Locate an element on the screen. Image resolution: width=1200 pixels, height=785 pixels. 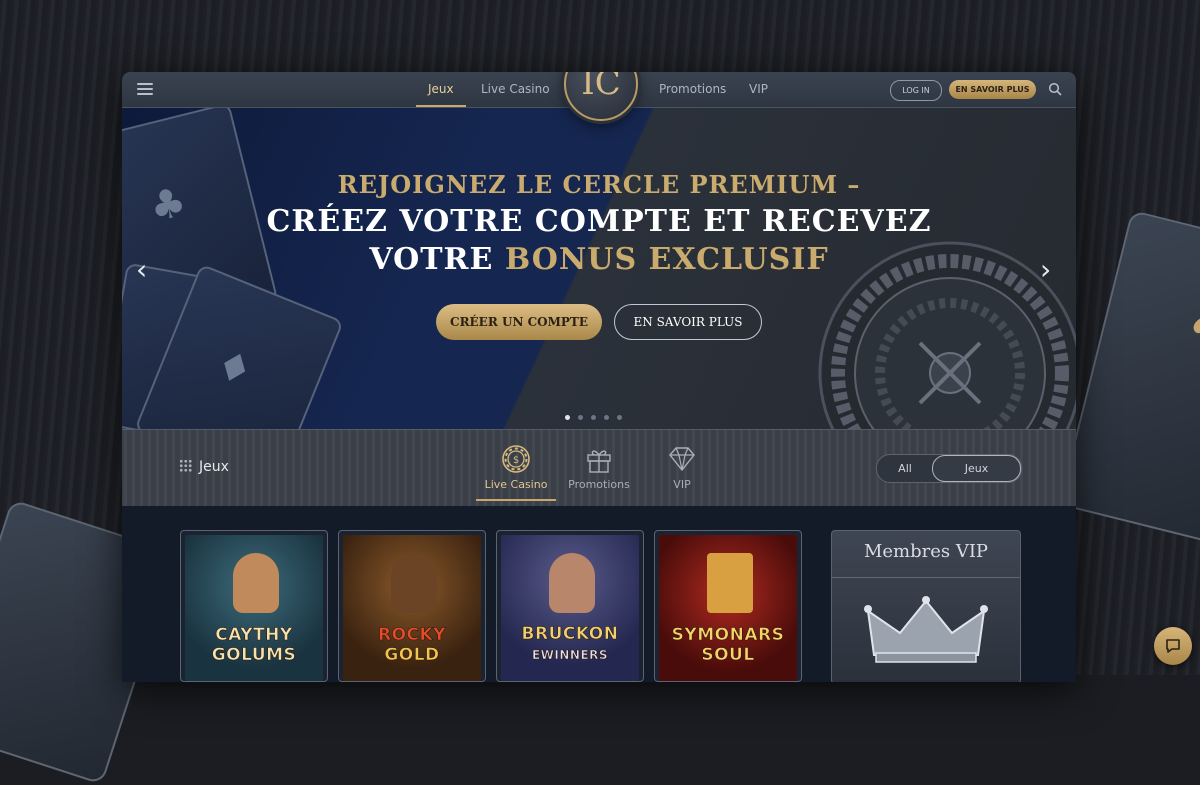
game-tile: SYMONARS SOUL is located at coordinates (728, 606).